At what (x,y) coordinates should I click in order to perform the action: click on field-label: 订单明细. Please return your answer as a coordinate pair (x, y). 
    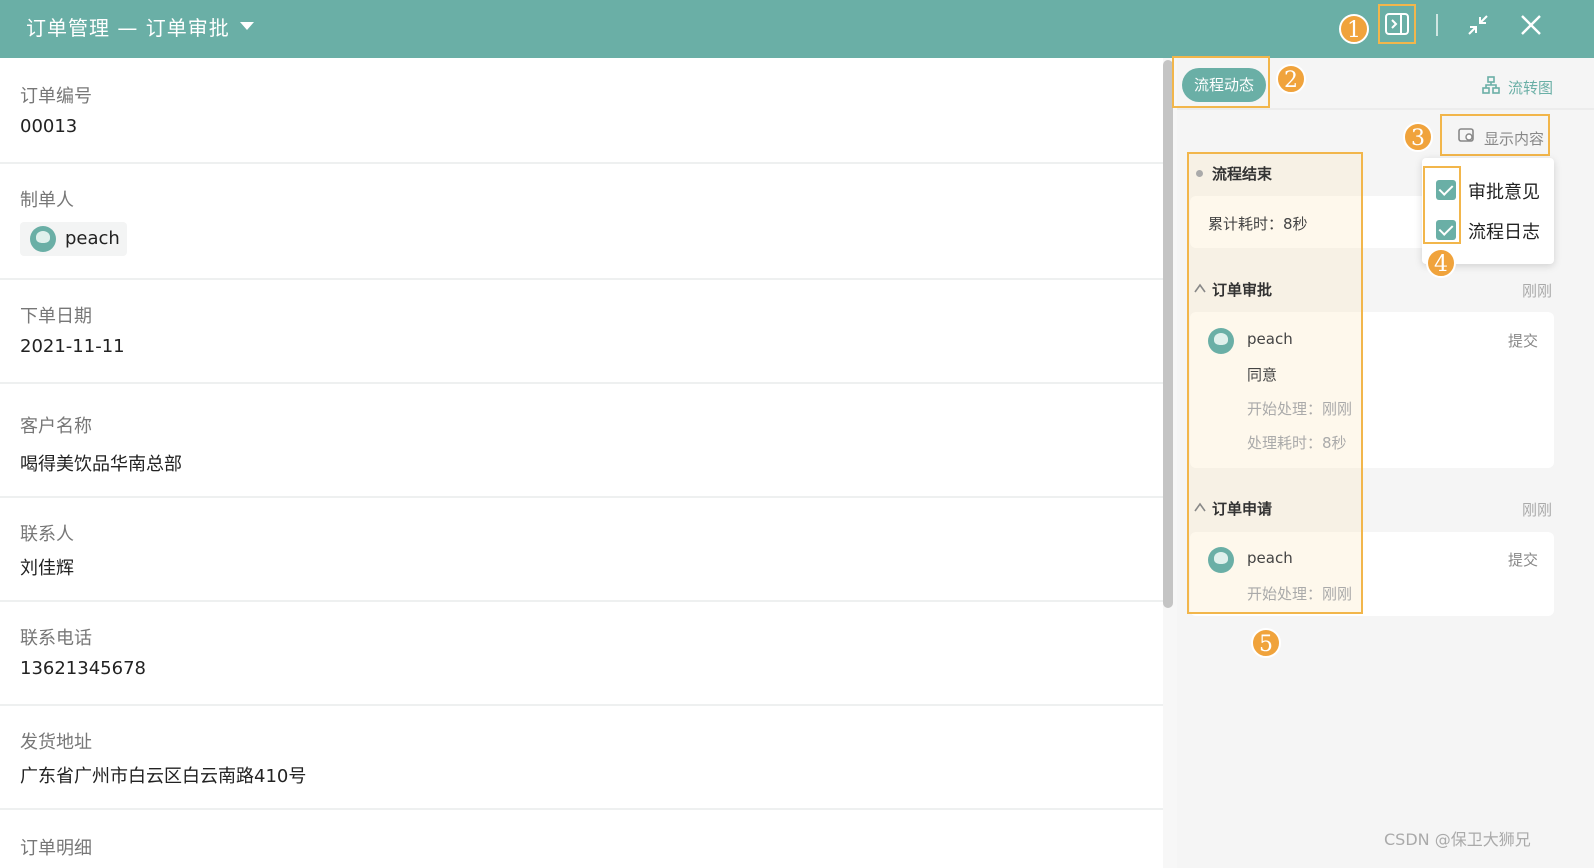
    Looking at the image, I should click on (56, 848).